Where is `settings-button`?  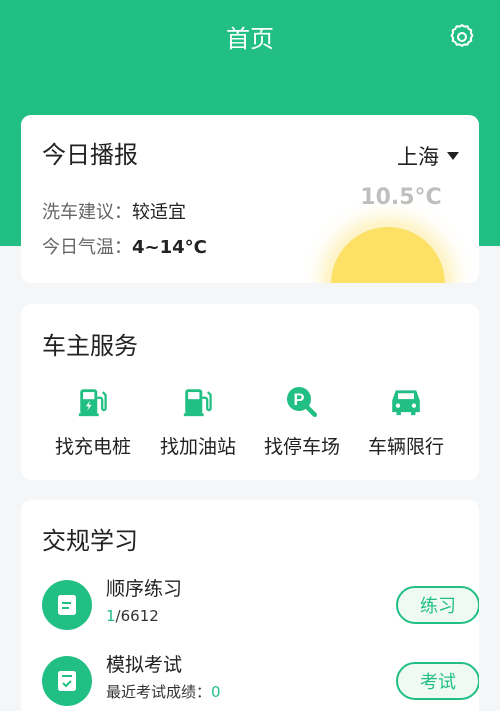 settings-button is located at coordinates (462, 37).